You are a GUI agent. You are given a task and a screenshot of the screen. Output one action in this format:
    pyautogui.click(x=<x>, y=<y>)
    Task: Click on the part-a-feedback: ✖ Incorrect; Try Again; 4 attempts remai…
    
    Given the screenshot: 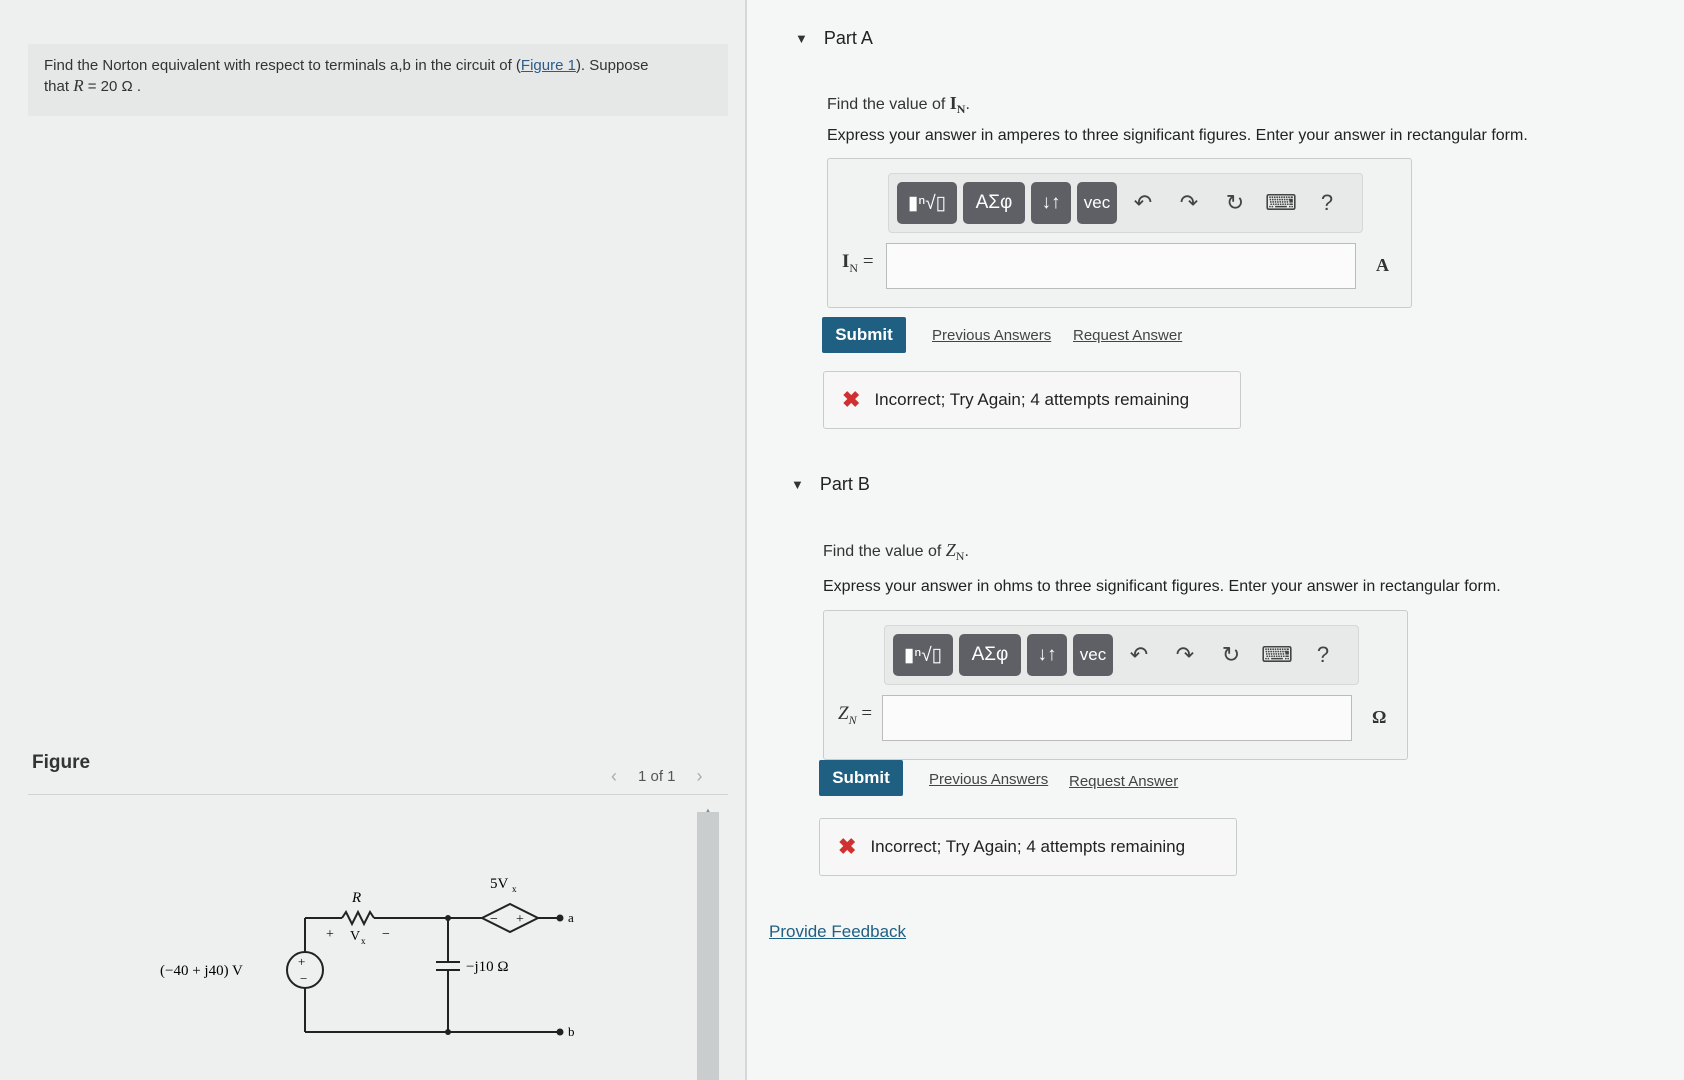 What is the action you would take?
    pyautogui.click(x=1032, y=400)
    